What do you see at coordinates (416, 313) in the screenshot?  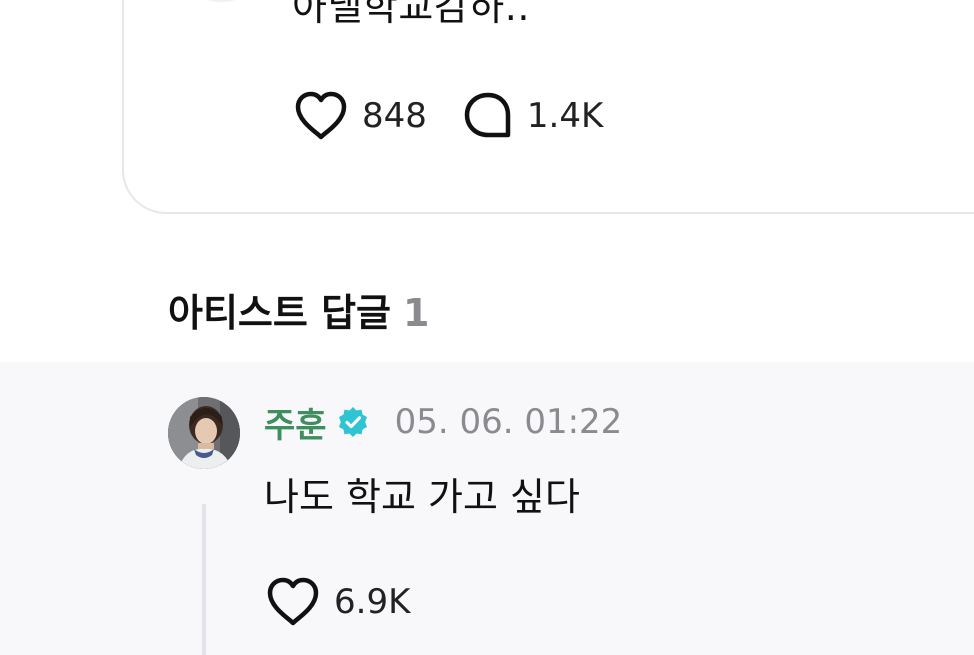 I see `artist-replies-count: 1` at bounding box center [416, 313].